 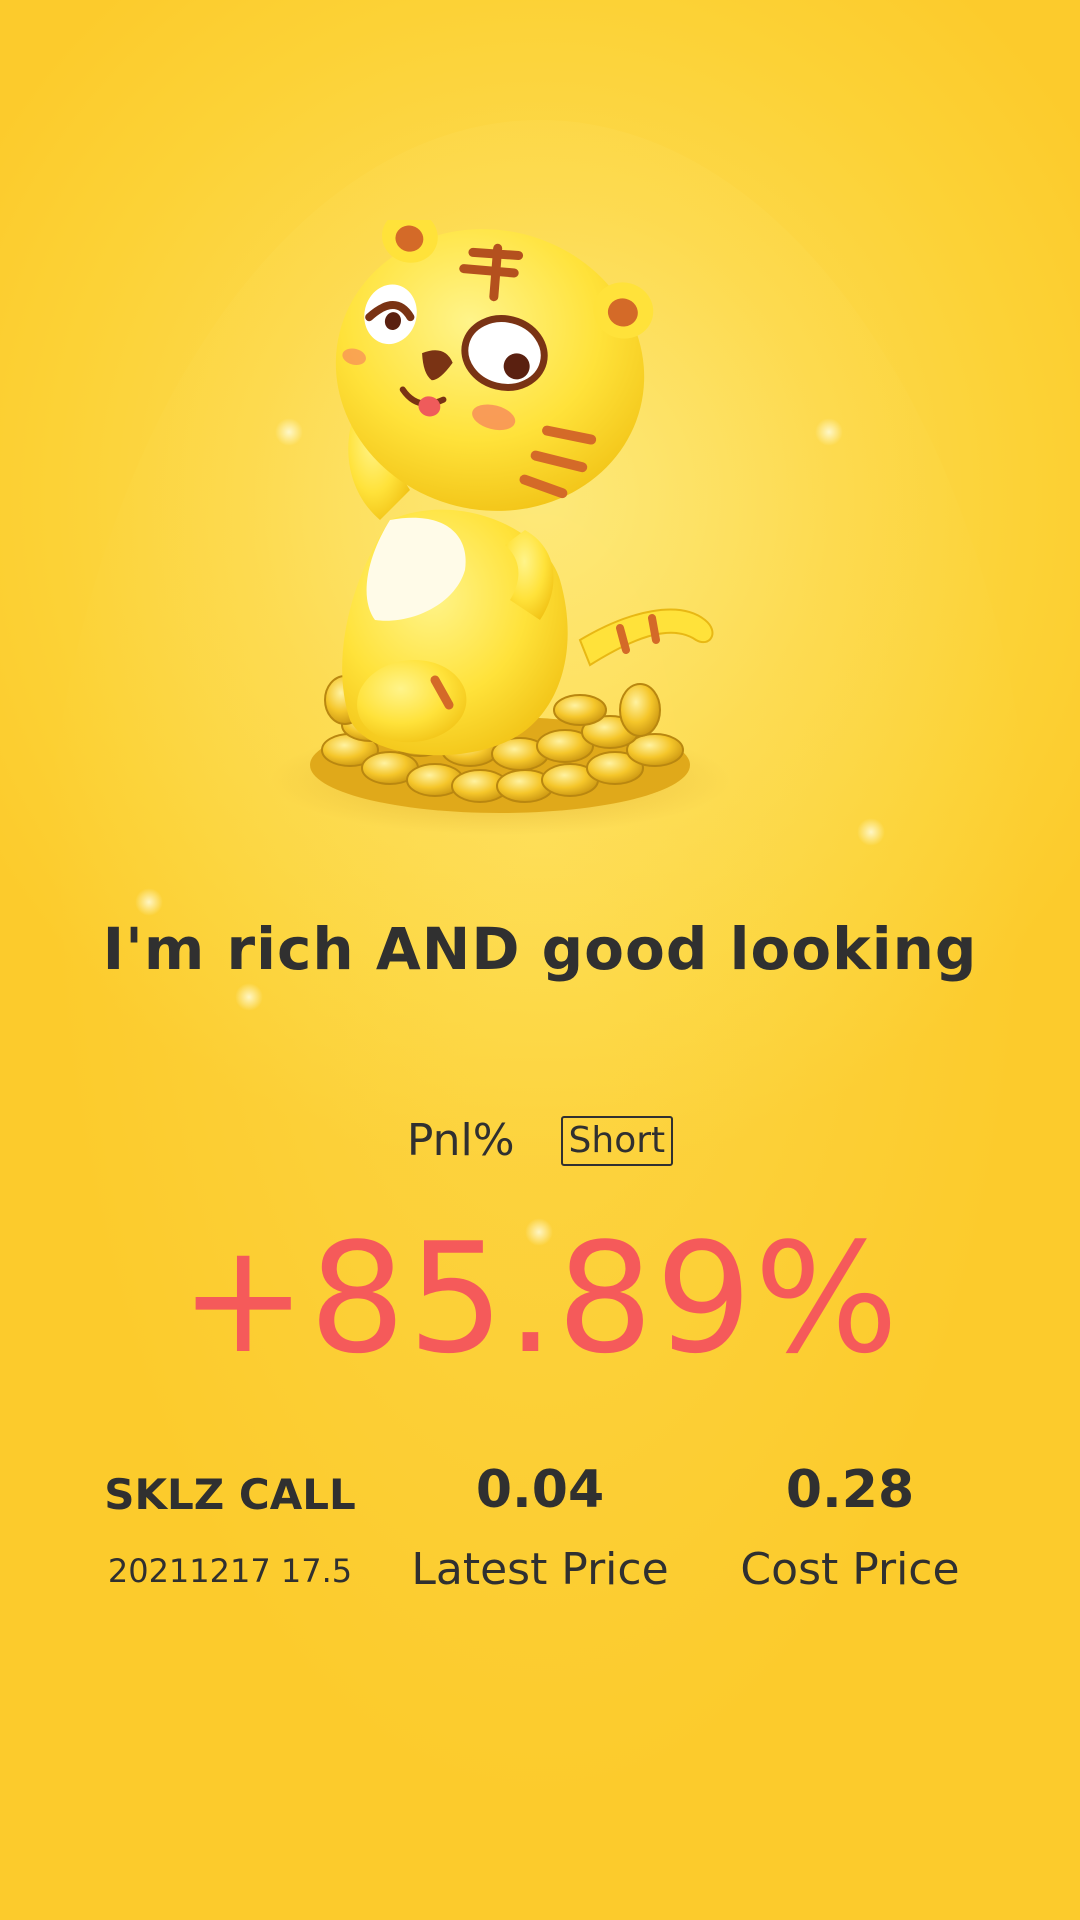 I want to click on latest-price: 0.04 Latest Price, so click(x=540, y=1527).